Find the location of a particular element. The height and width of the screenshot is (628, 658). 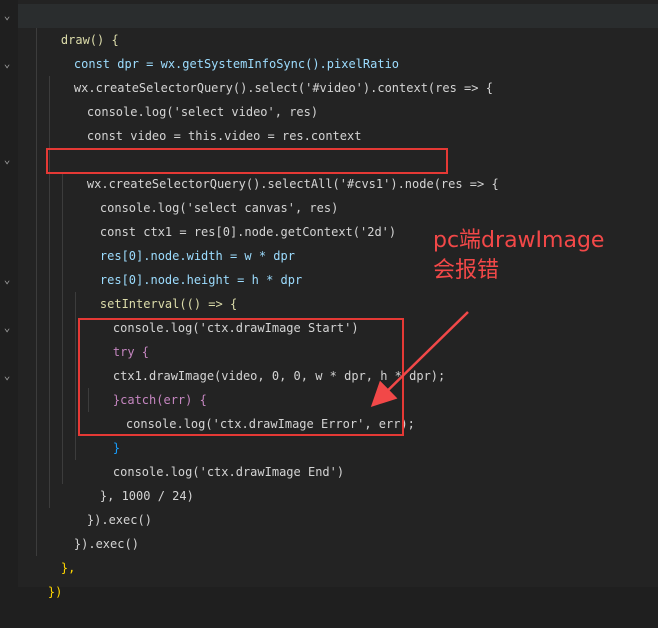

annotation-line-2: 会报错 is located at coordinates (466, 270).